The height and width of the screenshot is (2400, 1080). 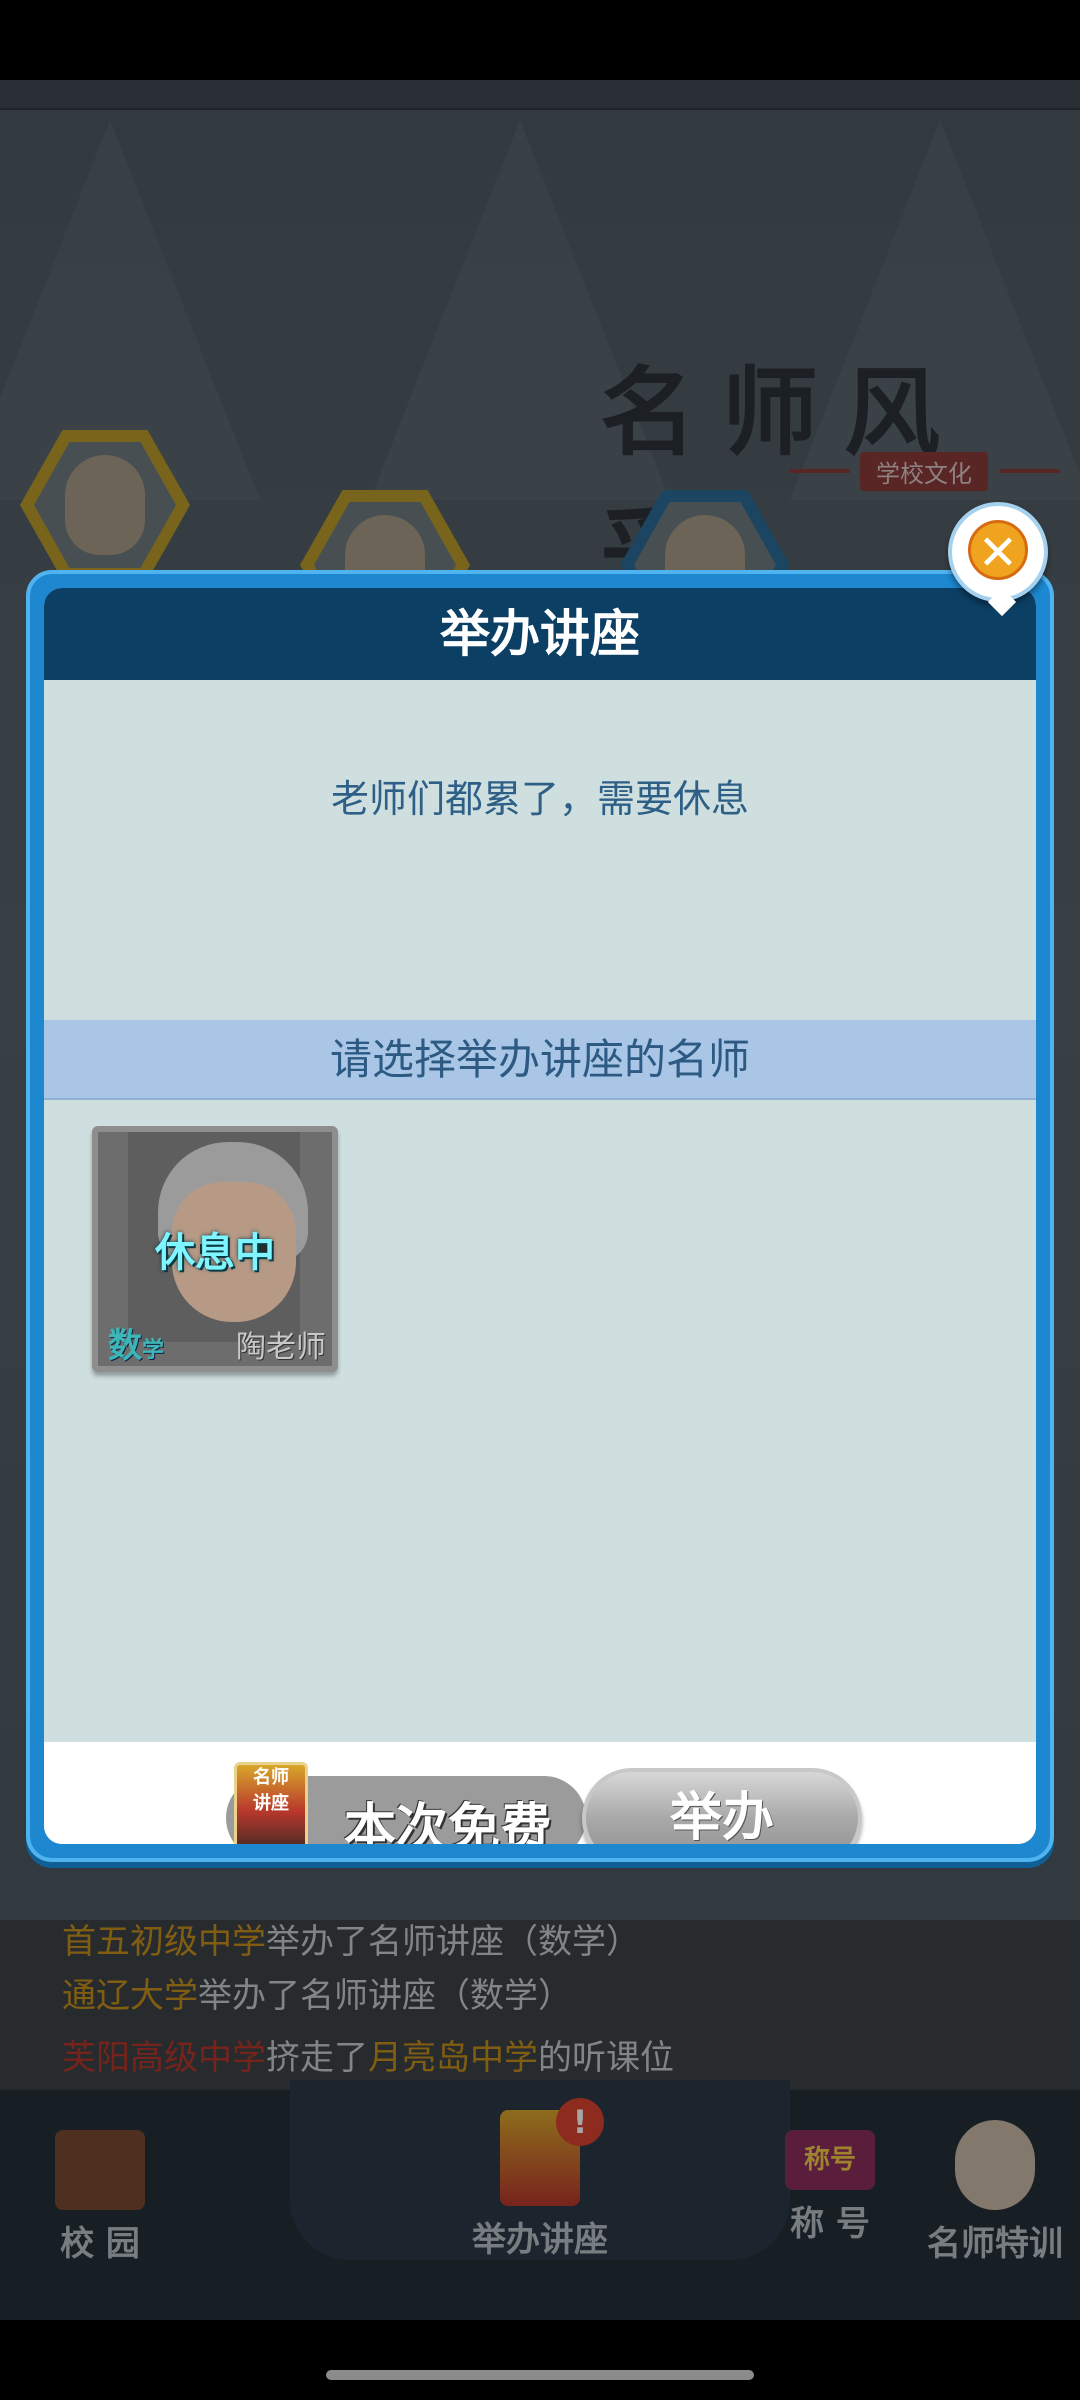 What do you see at coordinates (125, 1346) in the screenshot?
I see `teacher-subject-main: 数` at bounding box center [125, 1346].